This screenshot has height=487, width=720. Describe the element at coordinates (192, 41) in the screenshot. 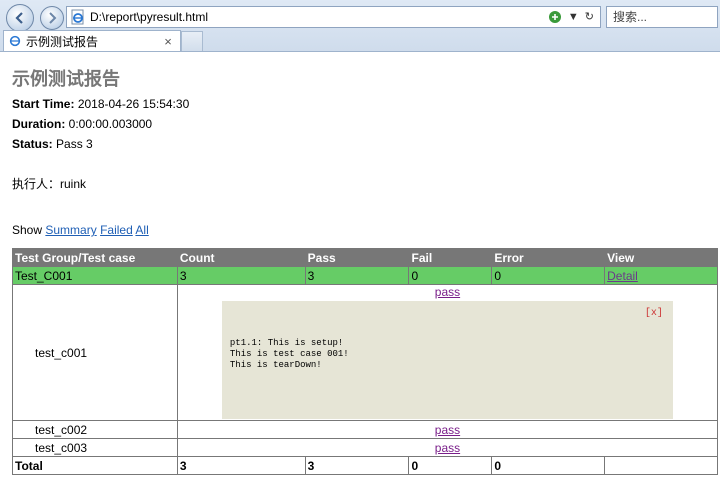

I see `new-tab-button` at that location.